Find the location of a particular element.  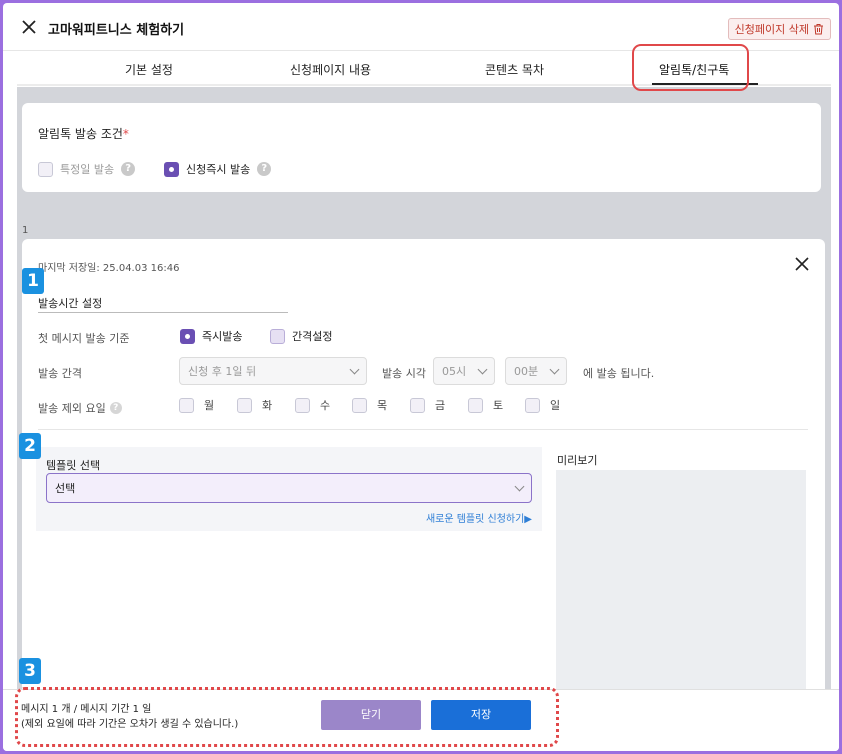

message-index: 1 is located at coordinates (25, 230).